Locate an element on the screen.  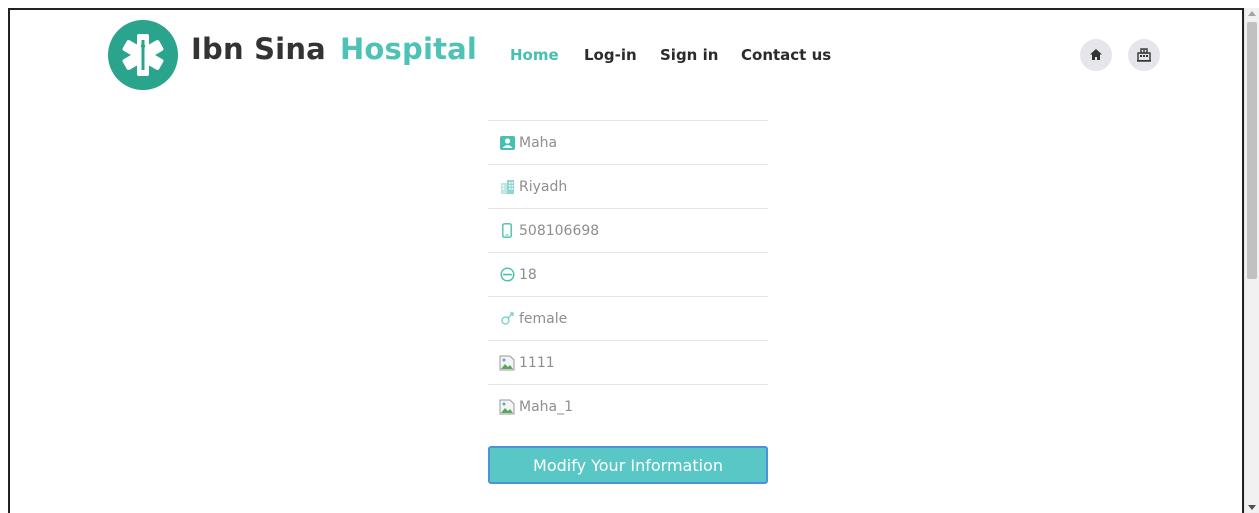
field-image-2: Maha_1 is located at coordinates (628, 406).